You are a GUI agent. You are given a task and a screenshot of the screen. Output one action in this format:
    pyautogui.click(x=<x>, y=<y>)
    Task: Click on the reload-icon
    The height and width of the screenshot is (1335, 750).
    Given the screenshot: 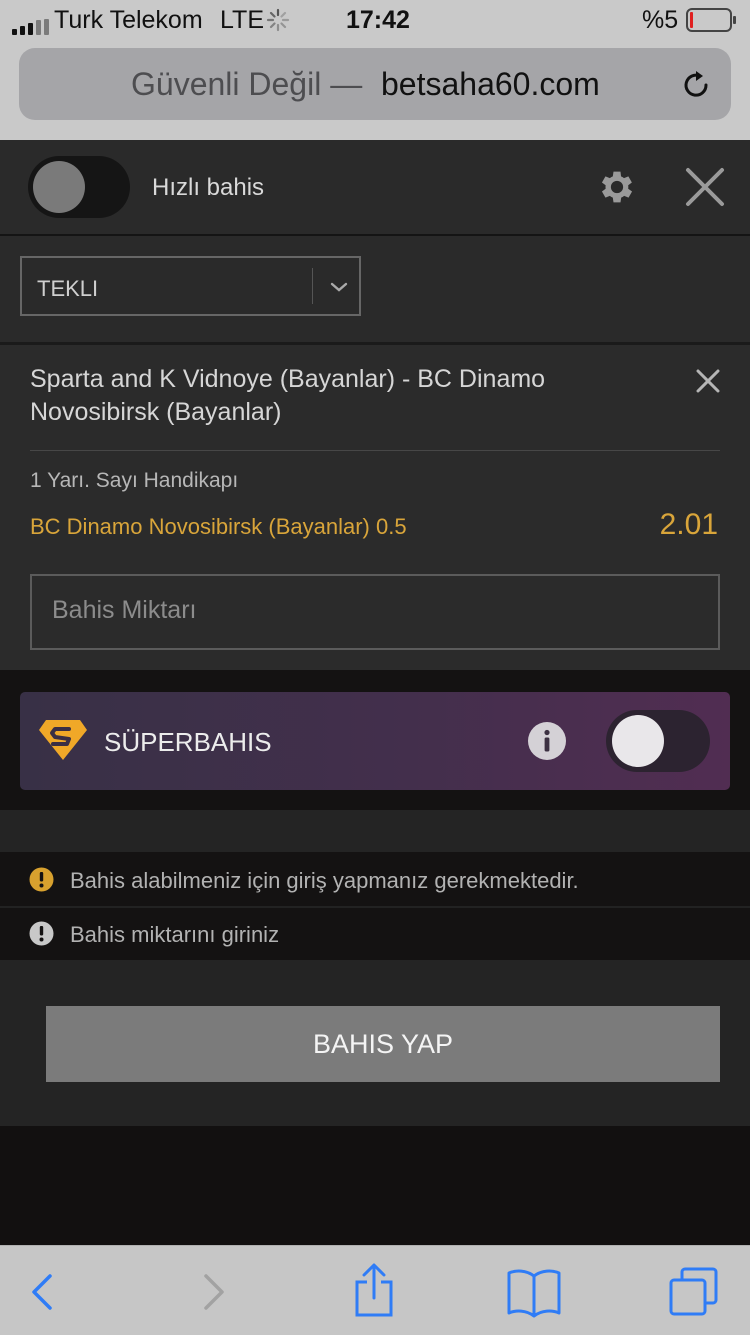 What is the action you would take?
    pyautogui.click(x=696, y=85)
    